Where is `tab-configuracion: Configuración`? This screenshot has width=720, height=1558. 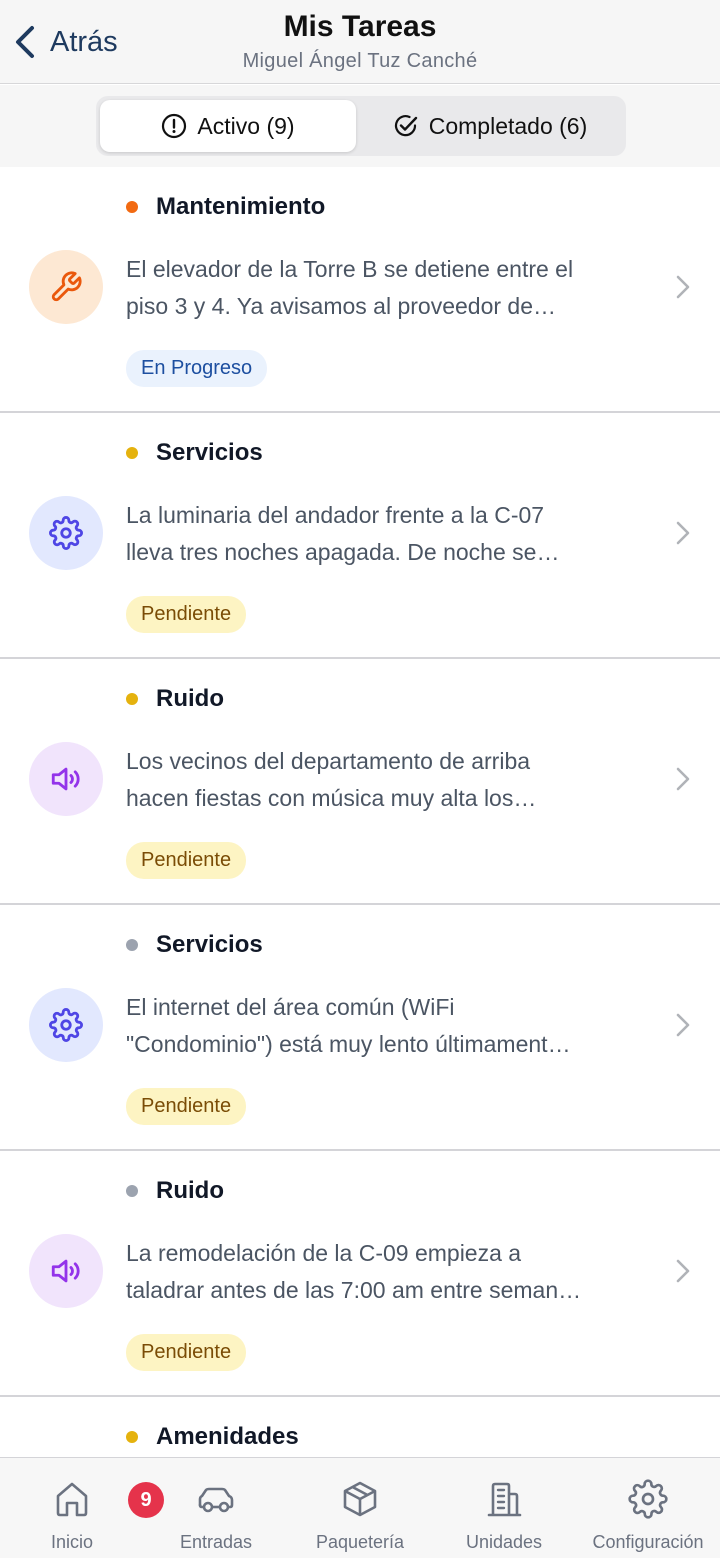 tab-configuracion: Configuración is located at coordinates (648, 1508).